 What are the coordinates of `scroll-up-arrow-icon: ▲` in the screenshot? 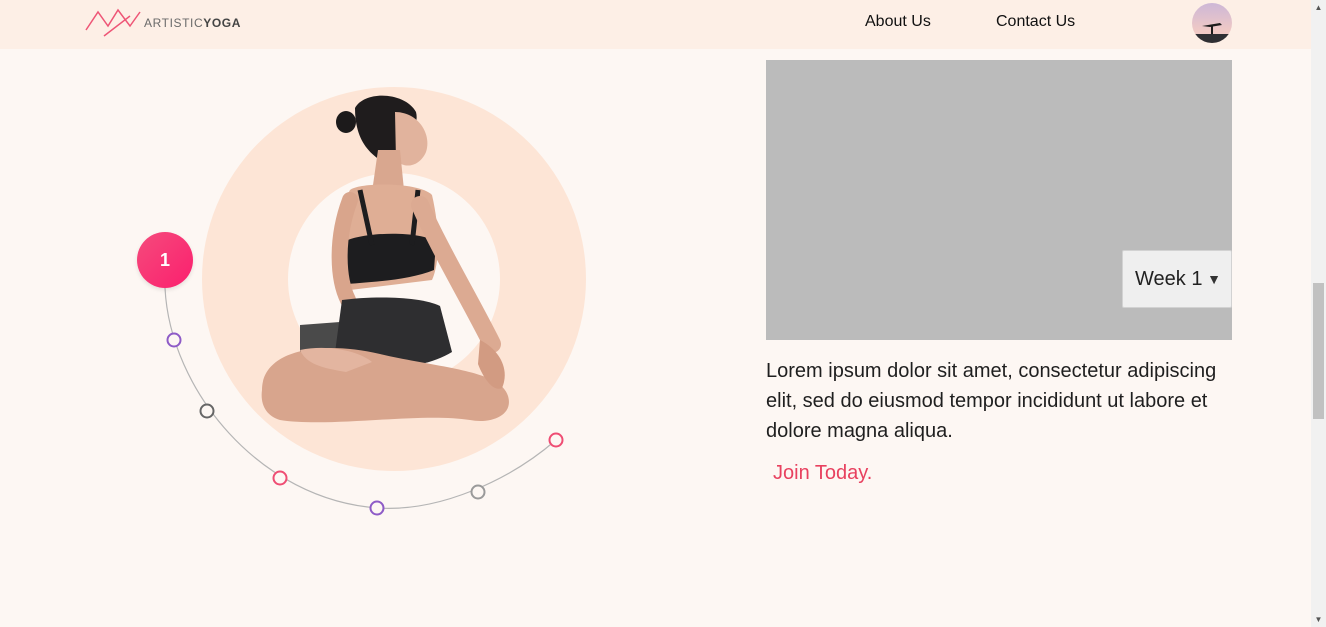 It's located at (1318, 7).